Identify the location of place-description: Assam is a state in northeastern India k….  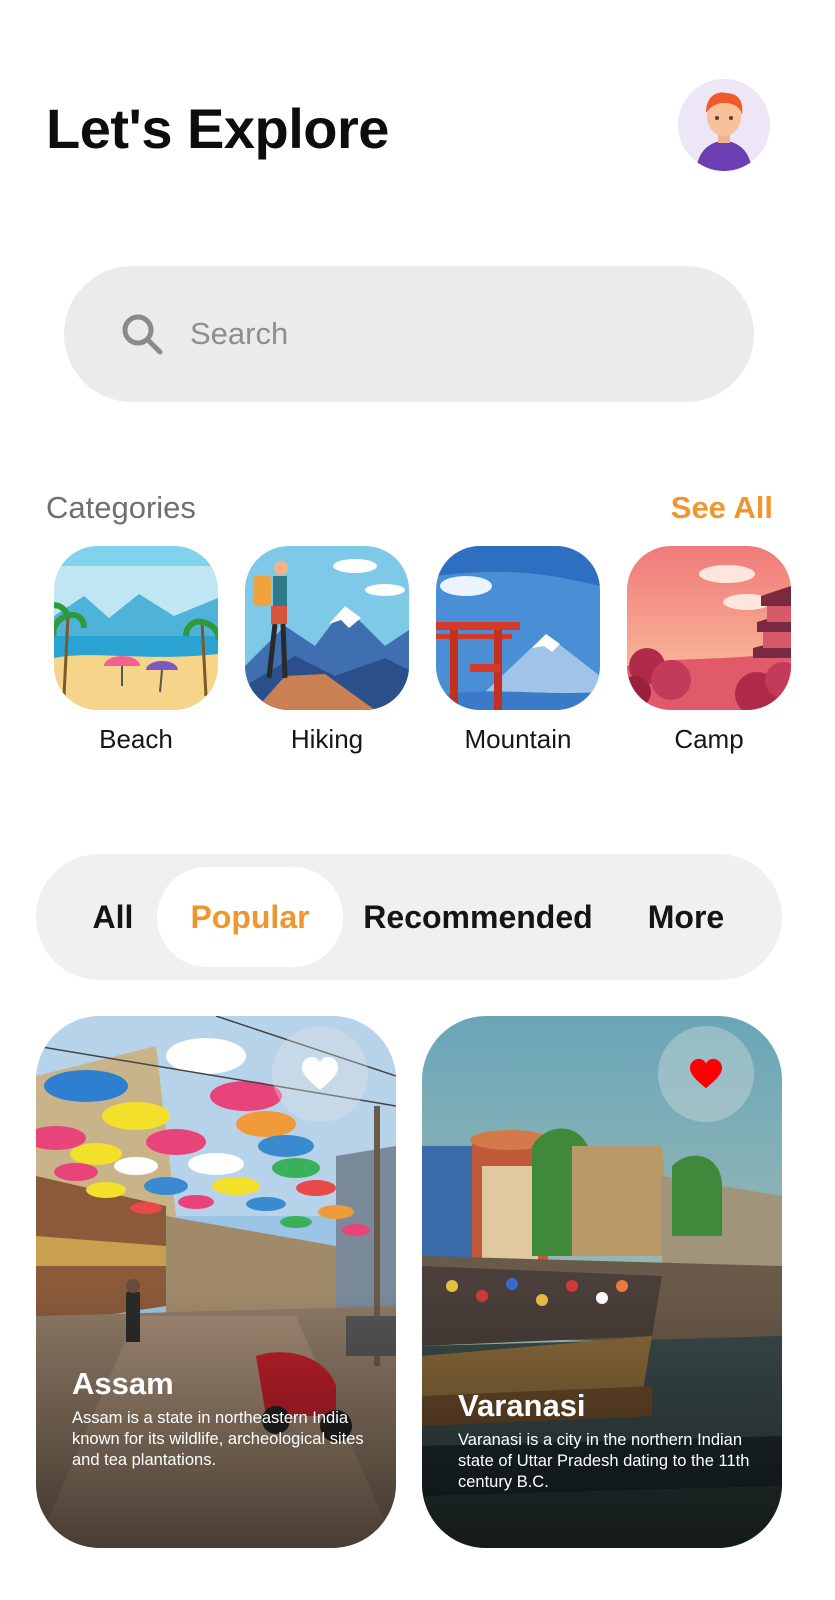
(218, 1439).